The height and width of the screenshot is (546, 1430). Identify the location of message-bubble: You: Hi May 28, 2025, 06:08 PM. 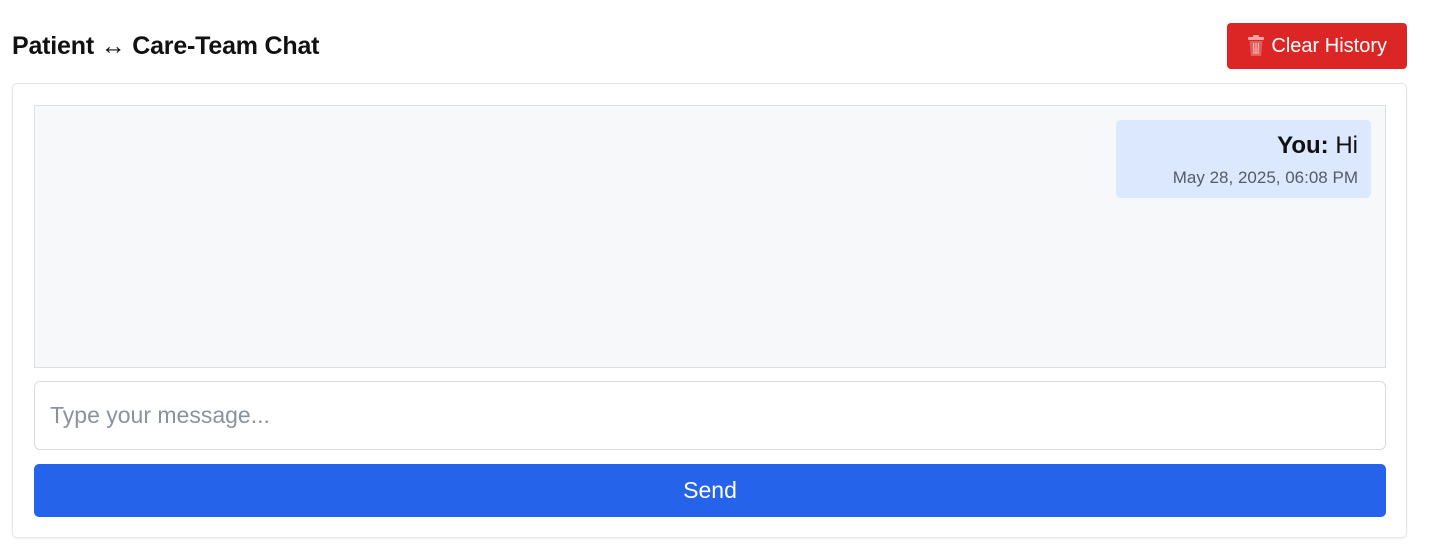
(1243, 159).